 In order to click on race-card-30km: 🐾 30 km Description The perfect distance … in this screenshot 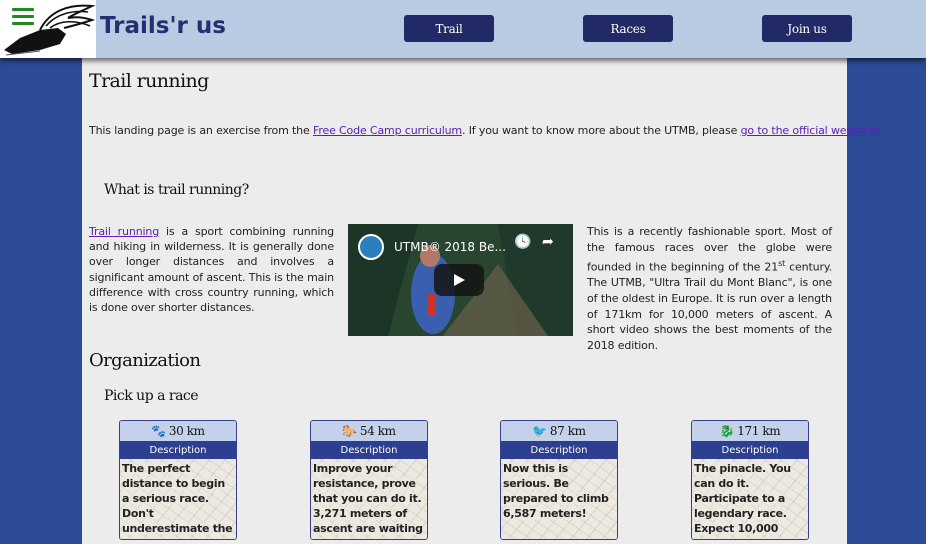, I will do `click(178, 480)`.